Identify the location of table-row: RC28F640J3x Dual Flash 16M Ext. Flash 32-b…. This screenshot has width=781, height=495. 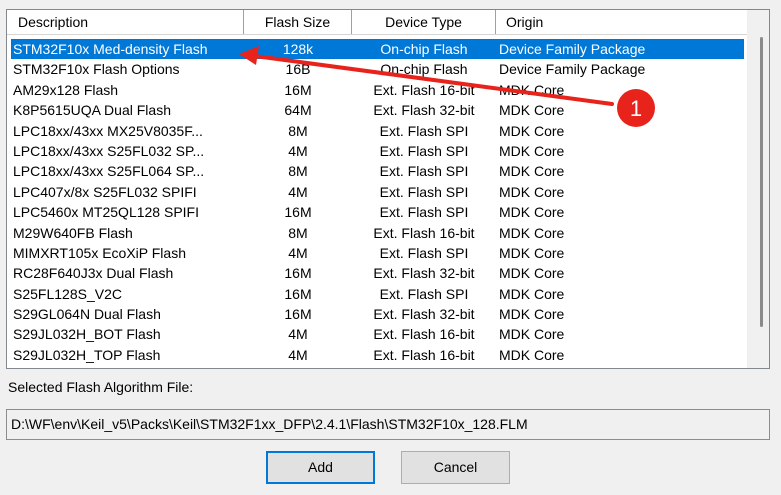
(377, 273).